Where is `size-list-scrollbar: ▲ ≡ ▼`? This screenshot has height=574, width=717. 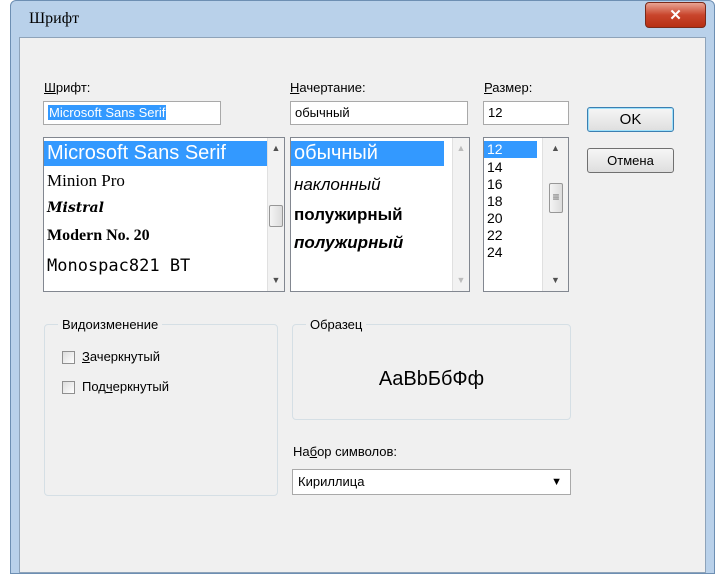
size-list-scrollbar: ▲ ≡ ▼ is located at coordinates (555, 214).